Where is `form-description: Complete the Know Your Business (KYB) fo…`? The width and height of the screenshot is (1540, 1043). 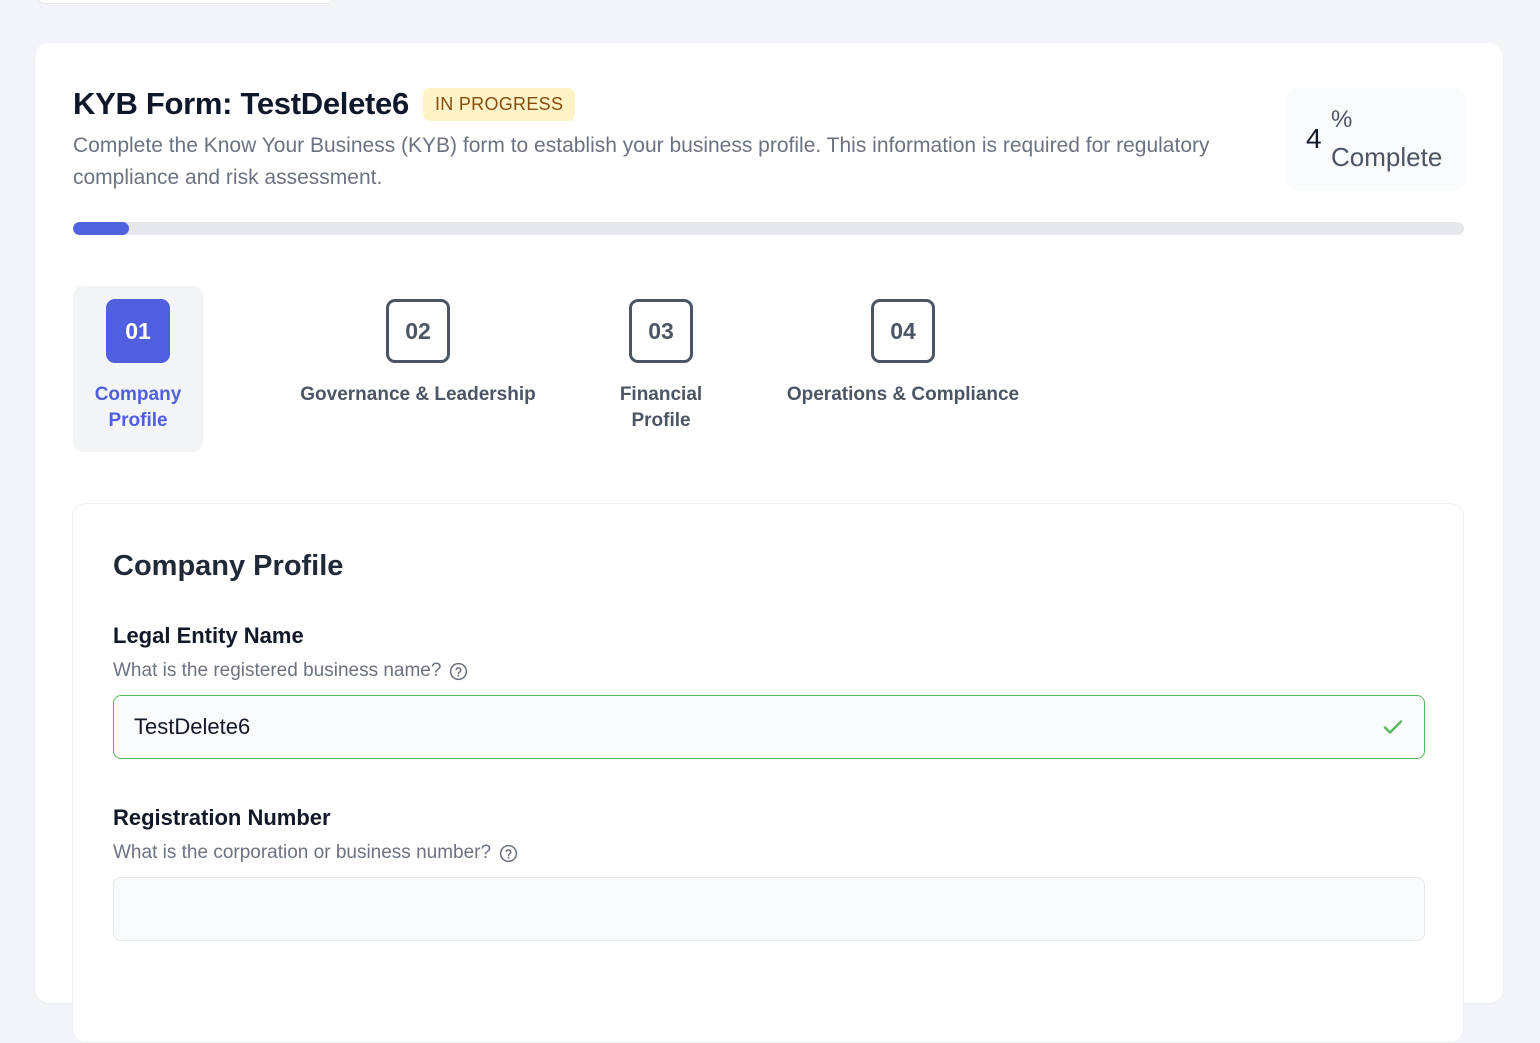
form-description: Complete the Know Your Business (KYB) fo… is located at coordinates (641, 161).